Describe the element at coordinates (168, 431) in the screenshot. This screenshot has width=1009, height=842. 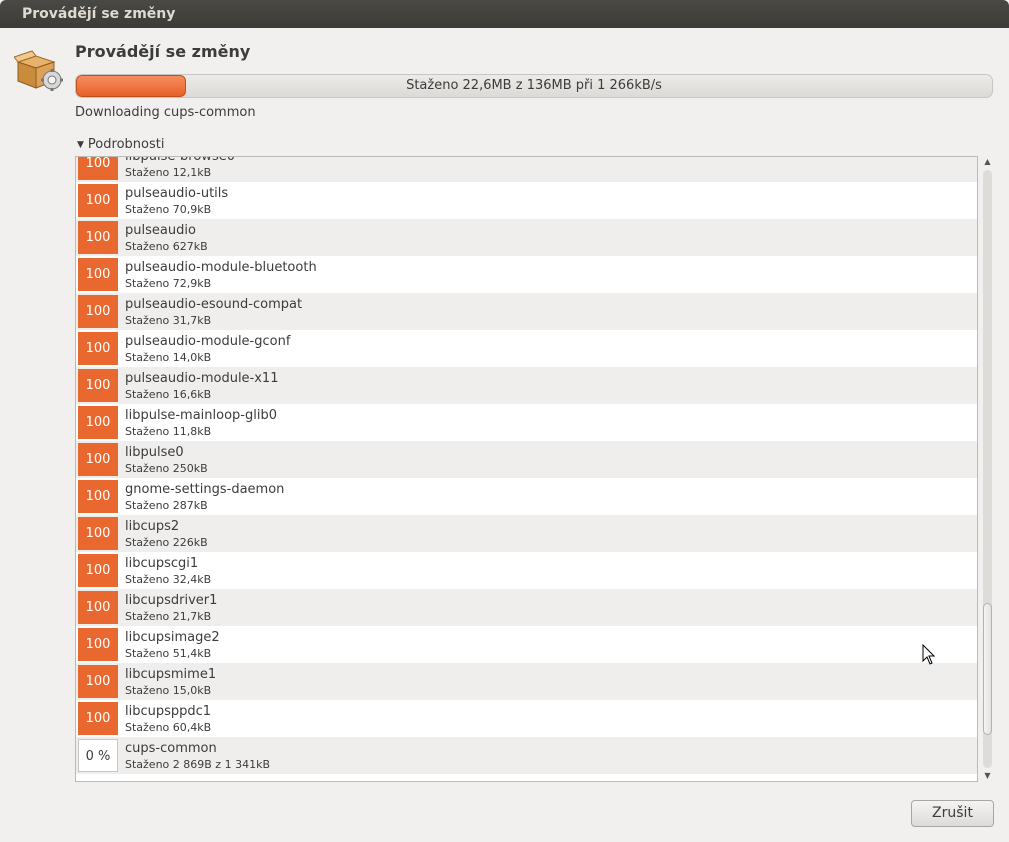
I see `package-size: Staženo 11,8kB` at that location.